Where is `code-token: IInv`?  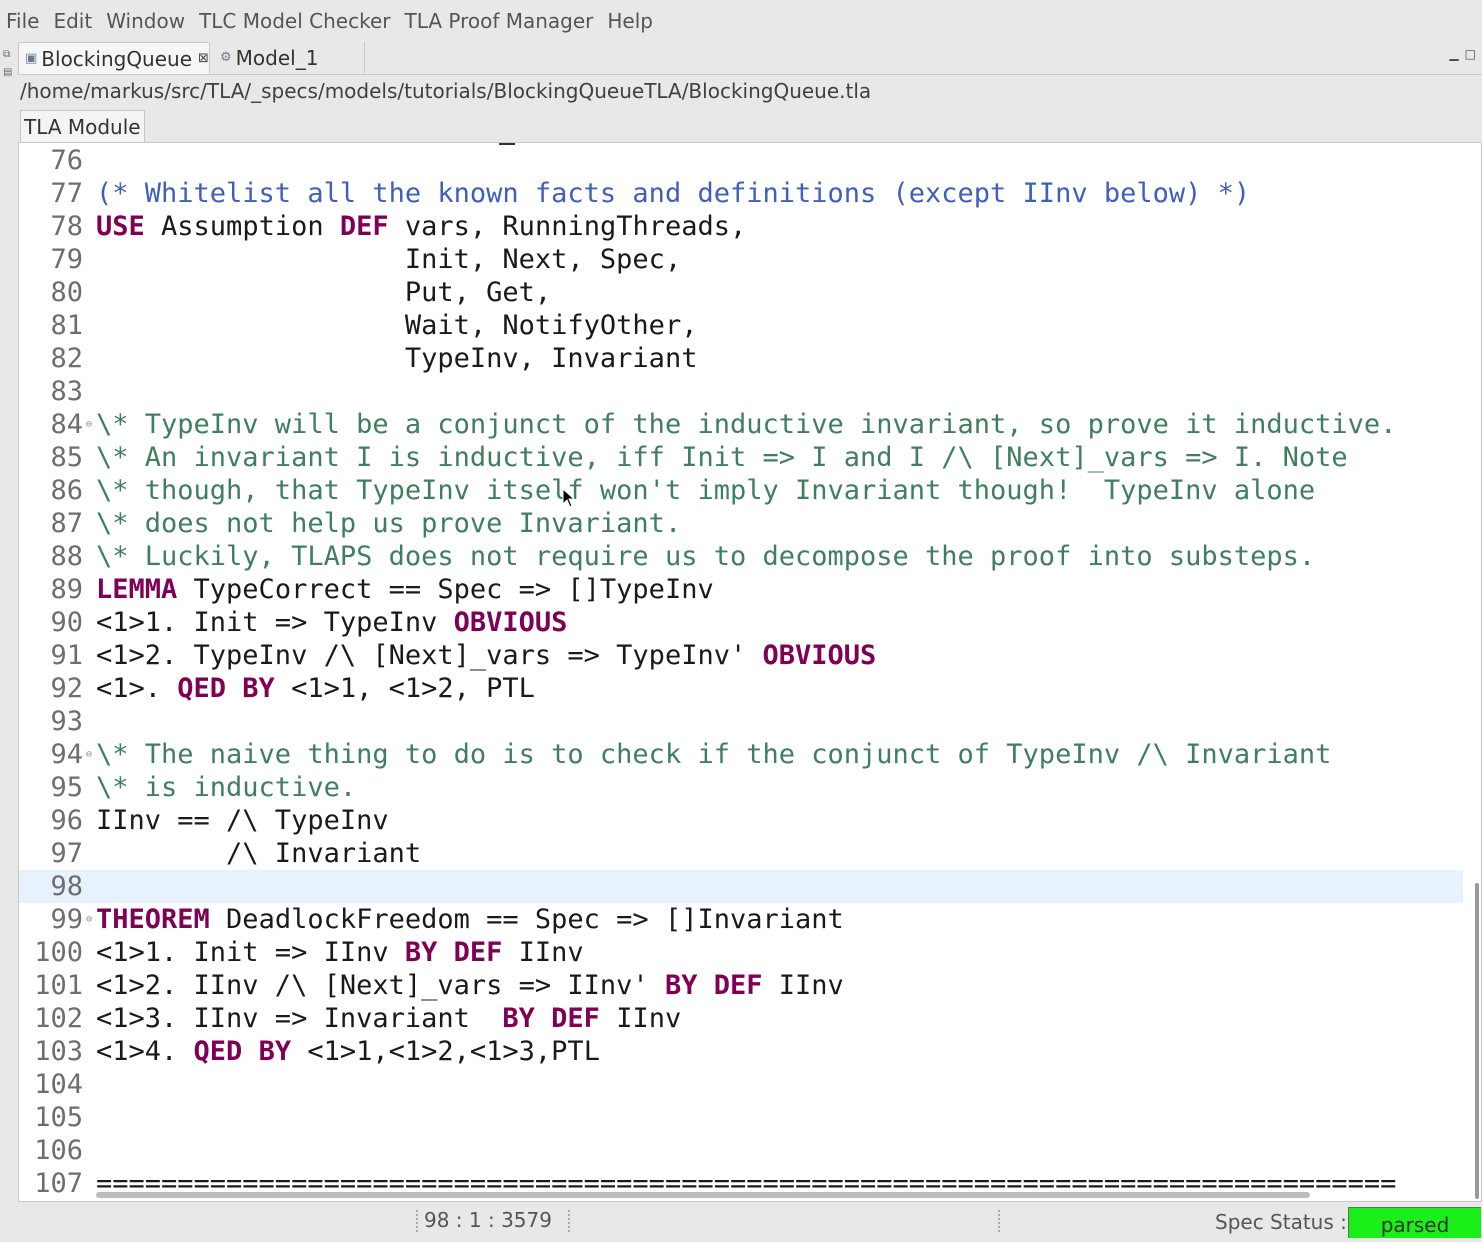
code-token: IInv is located at coordinates (803, 985).